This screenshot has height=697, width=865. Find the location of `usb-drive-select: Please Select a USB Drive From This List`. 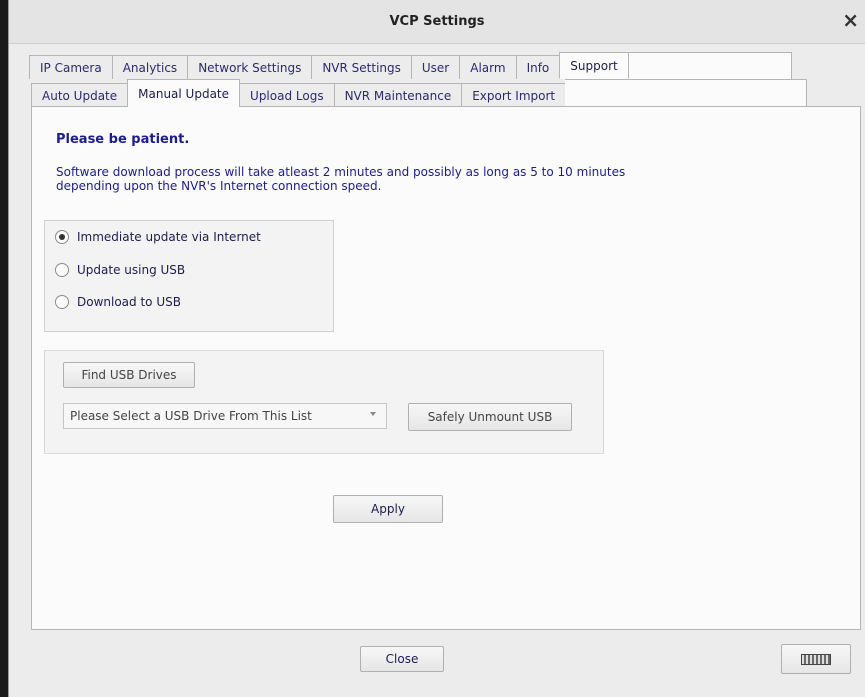

usb-drive-select: Please Select a USB Drive From This List is located at coordinates (225, 416).